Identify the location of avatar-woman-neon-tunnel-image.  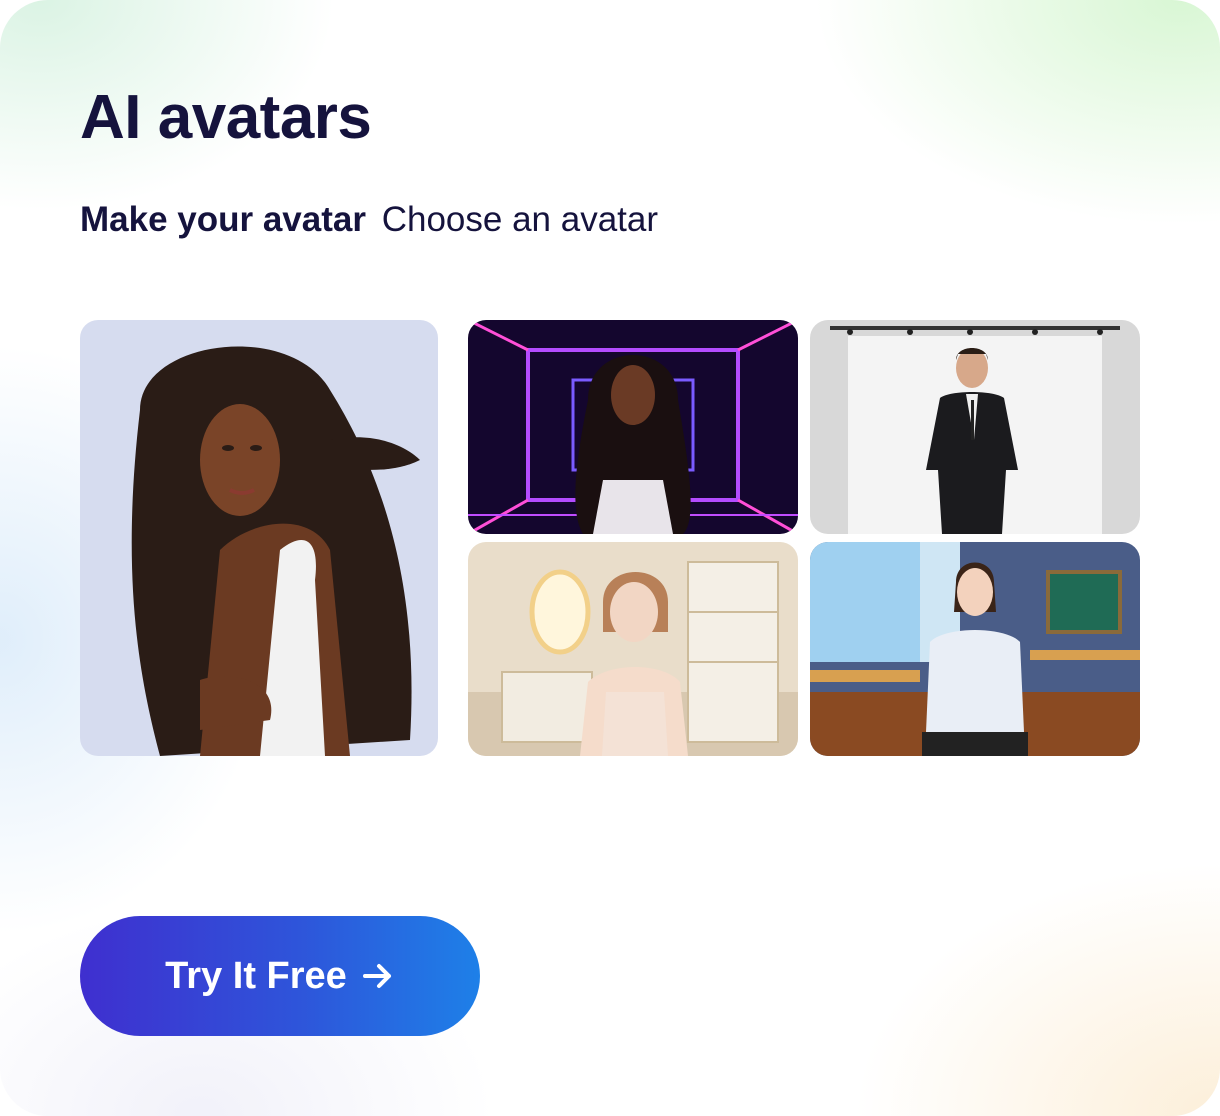
(633, 427).